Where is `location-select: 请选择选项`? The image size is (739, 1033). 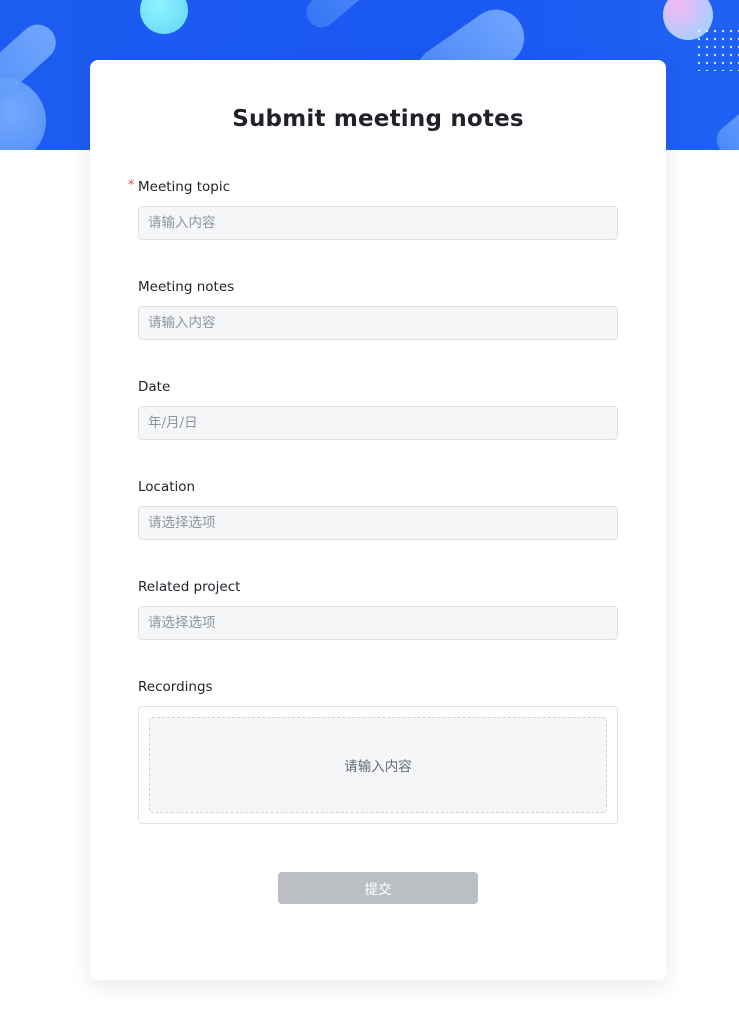 location-select: 请选择选项 is located at coordinates (378, 523).